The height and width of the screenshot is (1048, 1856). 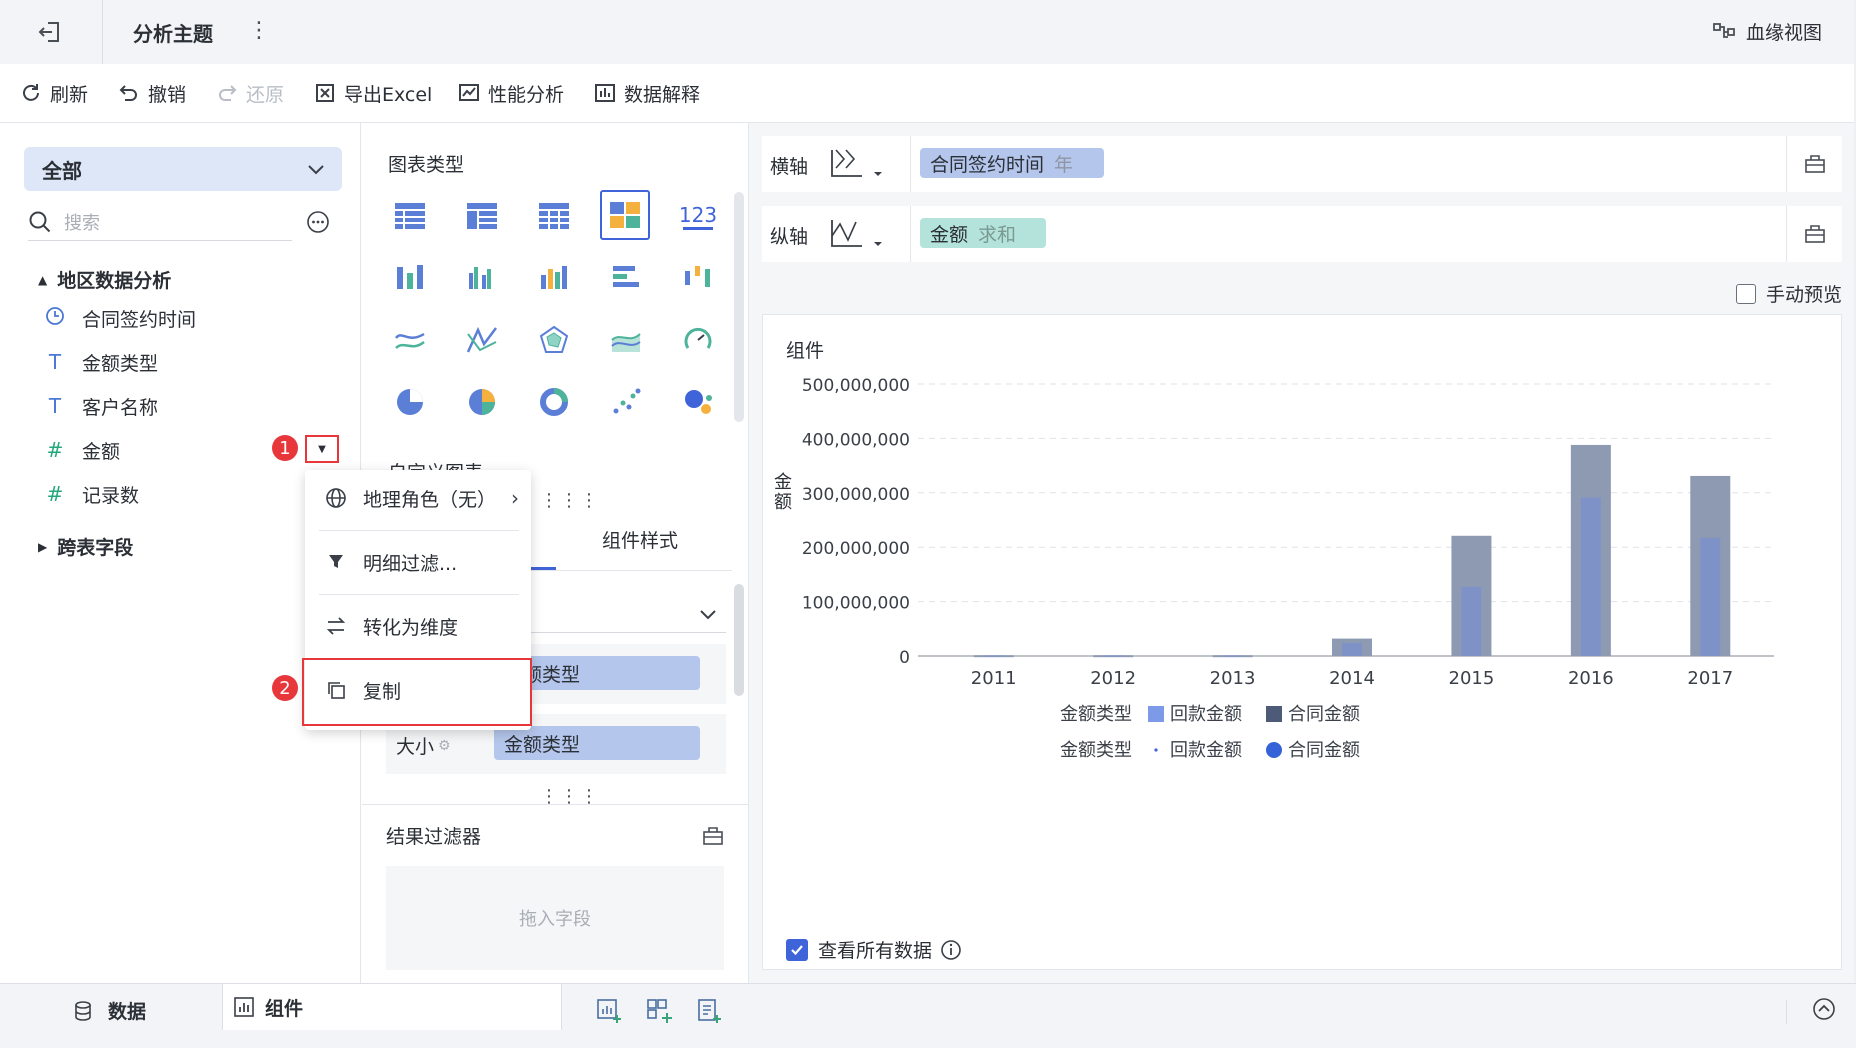 I want to click on collapse-up-icon, so click(x=1824, y=1009).